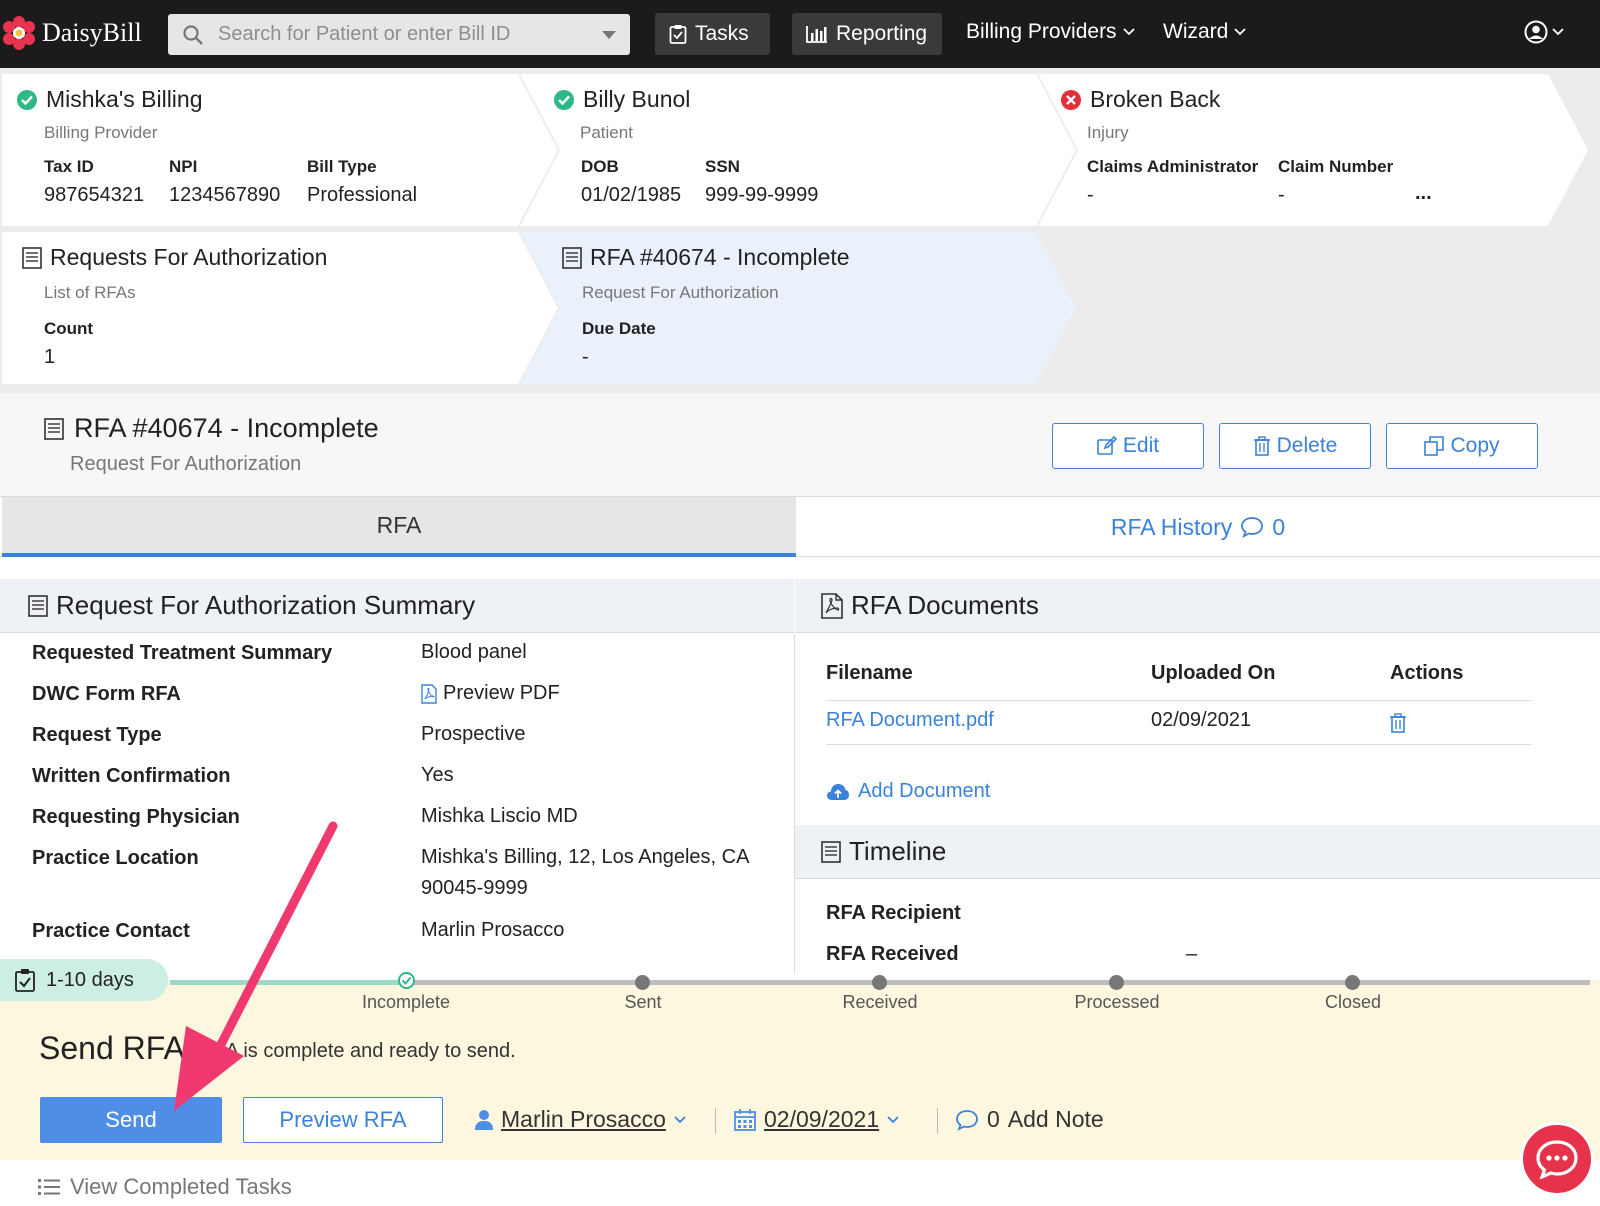 Image resolution: width=1600 pixels, height=1206 pixels. I want to click on step-label: Incomplete, so click(406, 1002).